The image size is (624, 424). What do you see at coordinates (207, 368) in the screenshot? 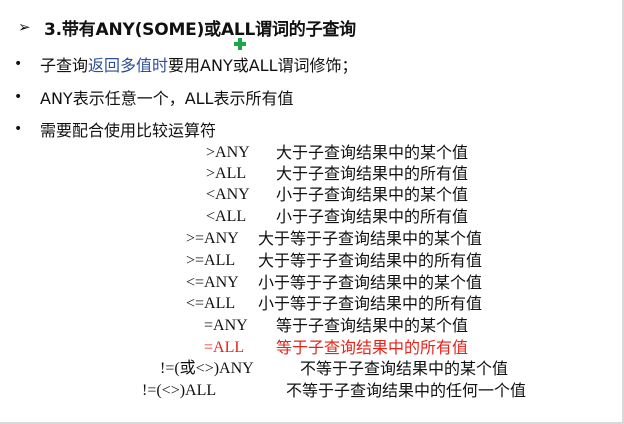
I see `operator-symbol: !=(或<>)ANY` at bounding box center [207, 368].